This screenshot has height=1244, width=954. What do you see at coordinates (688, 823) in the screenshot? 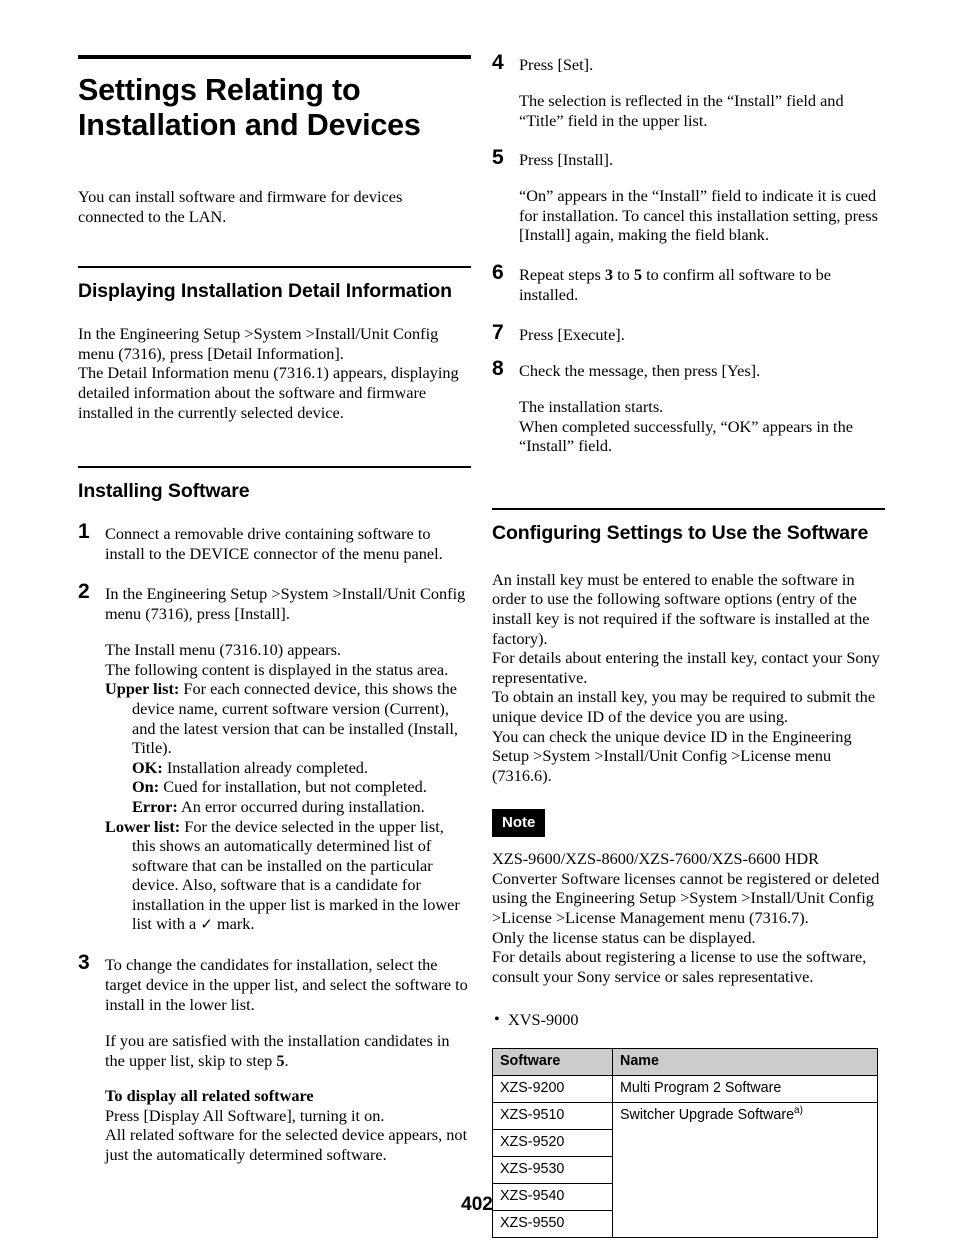
I see `note-badge-wrapper: Note` at bounding box center [688, 823].